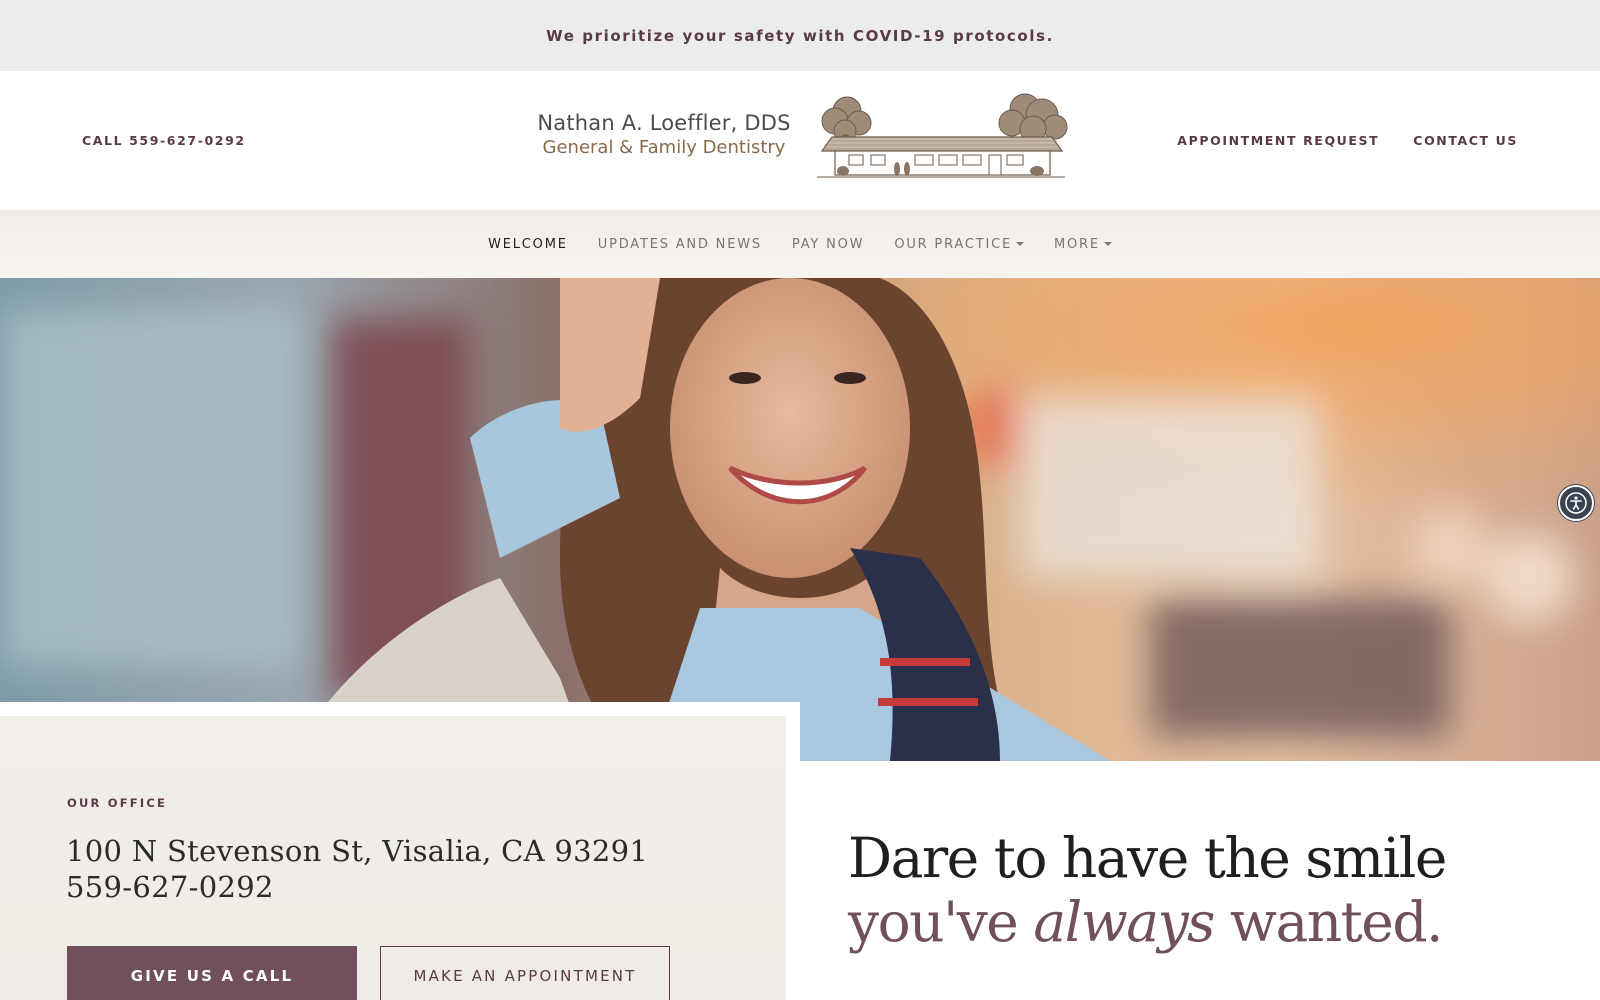 The image size is (1600, 1000). Describe the element at coordinates (170, 887) in the screenshot. I see `office-phone: 559-627-0292` at that location.